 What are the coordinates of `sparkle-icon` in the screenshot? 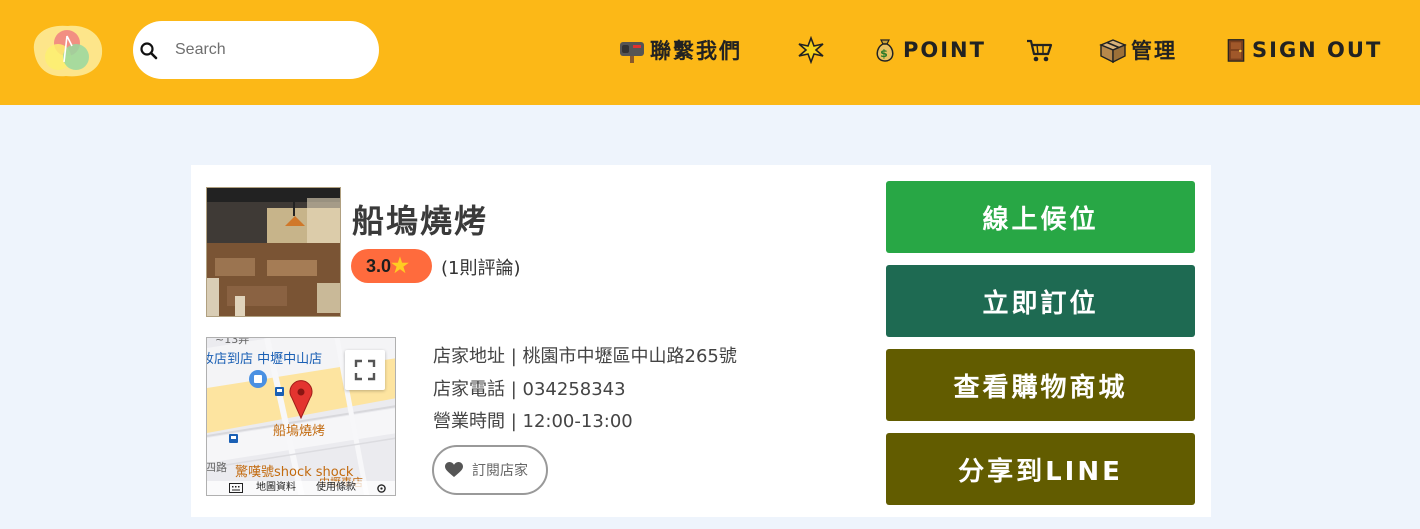 It's located at (811, 50).